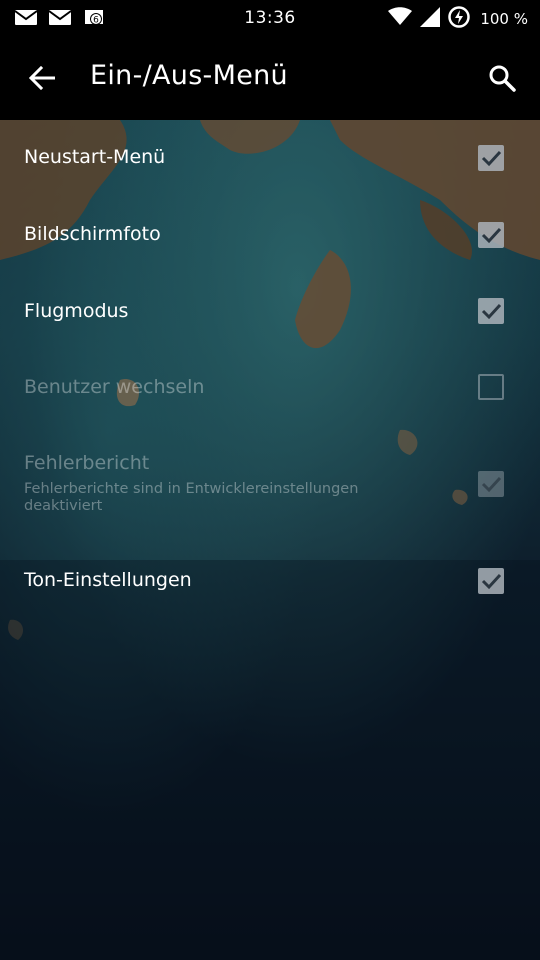 The image size is (540, 960). Describe the element at coordinates (76, 311) in the screenshot. I see `pref-title: Flugmodus` at that location.